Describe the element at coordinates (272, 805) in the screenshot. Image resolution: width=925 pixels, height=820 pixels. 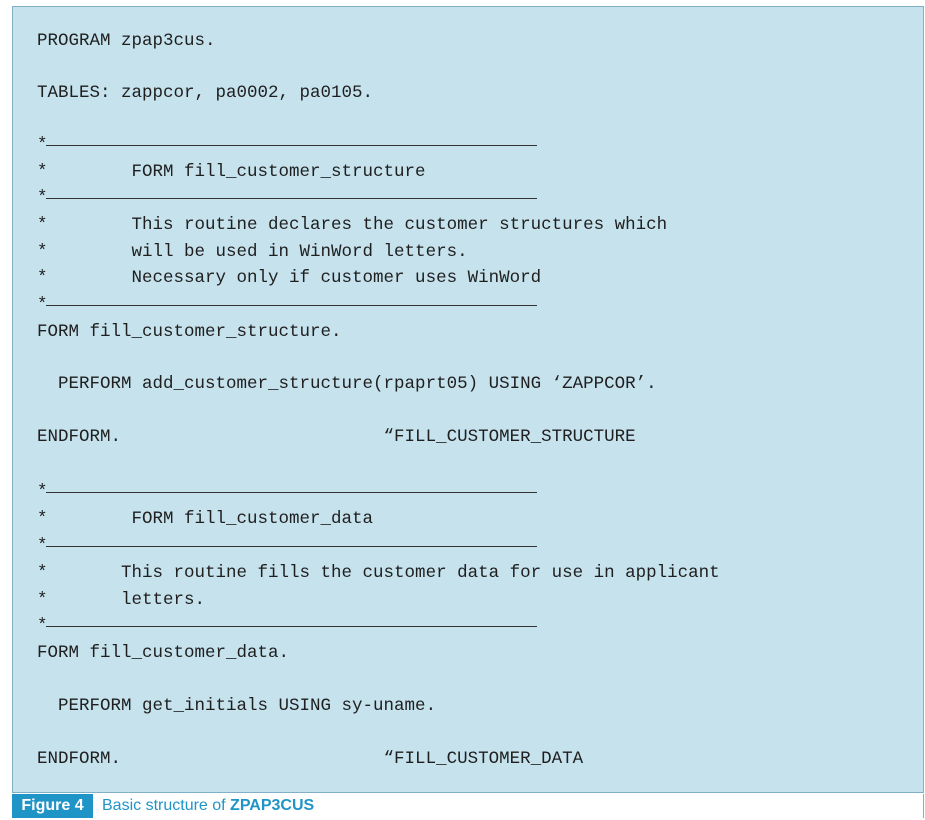
I see `caption-program-name: ZPAP3CUS` at that location.